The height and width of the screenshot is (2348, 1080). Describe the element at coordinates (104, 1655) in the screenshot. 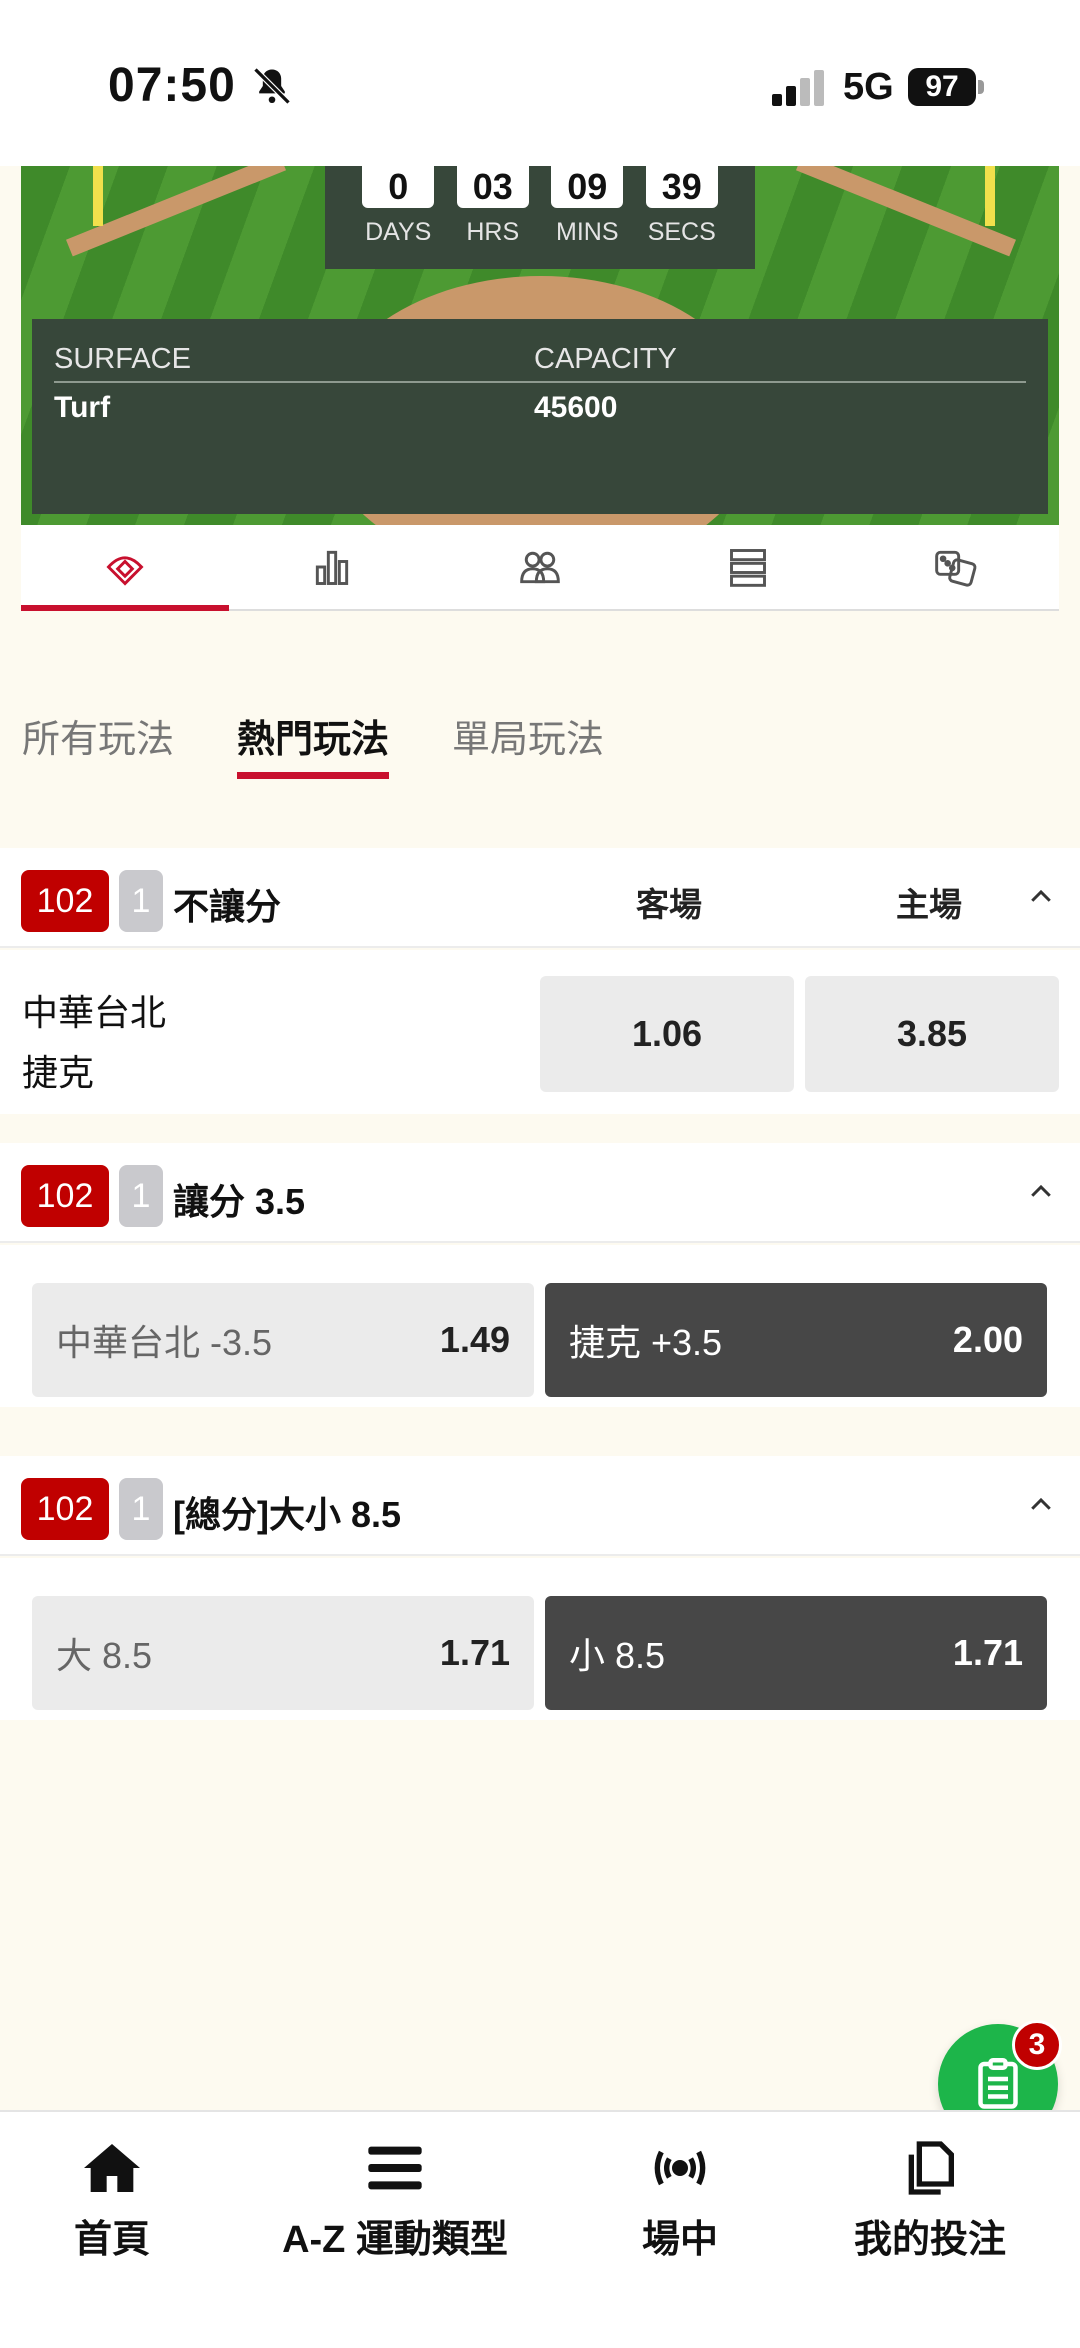

I see `selection-label: 大 8.5` at that location.